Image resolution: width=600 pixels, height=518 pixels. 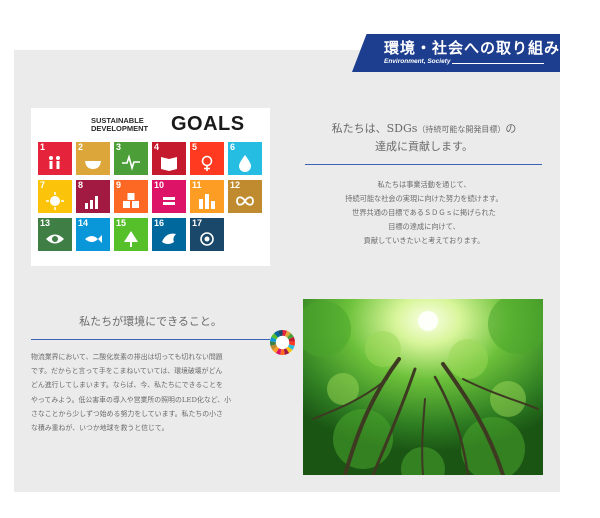 What do you see at coordinates (127, 357) in the screenshot?
I see `body-line: 物流業界において、二酸化炭素の排出は切っても切れない問題` at bounding box center [127, 357].